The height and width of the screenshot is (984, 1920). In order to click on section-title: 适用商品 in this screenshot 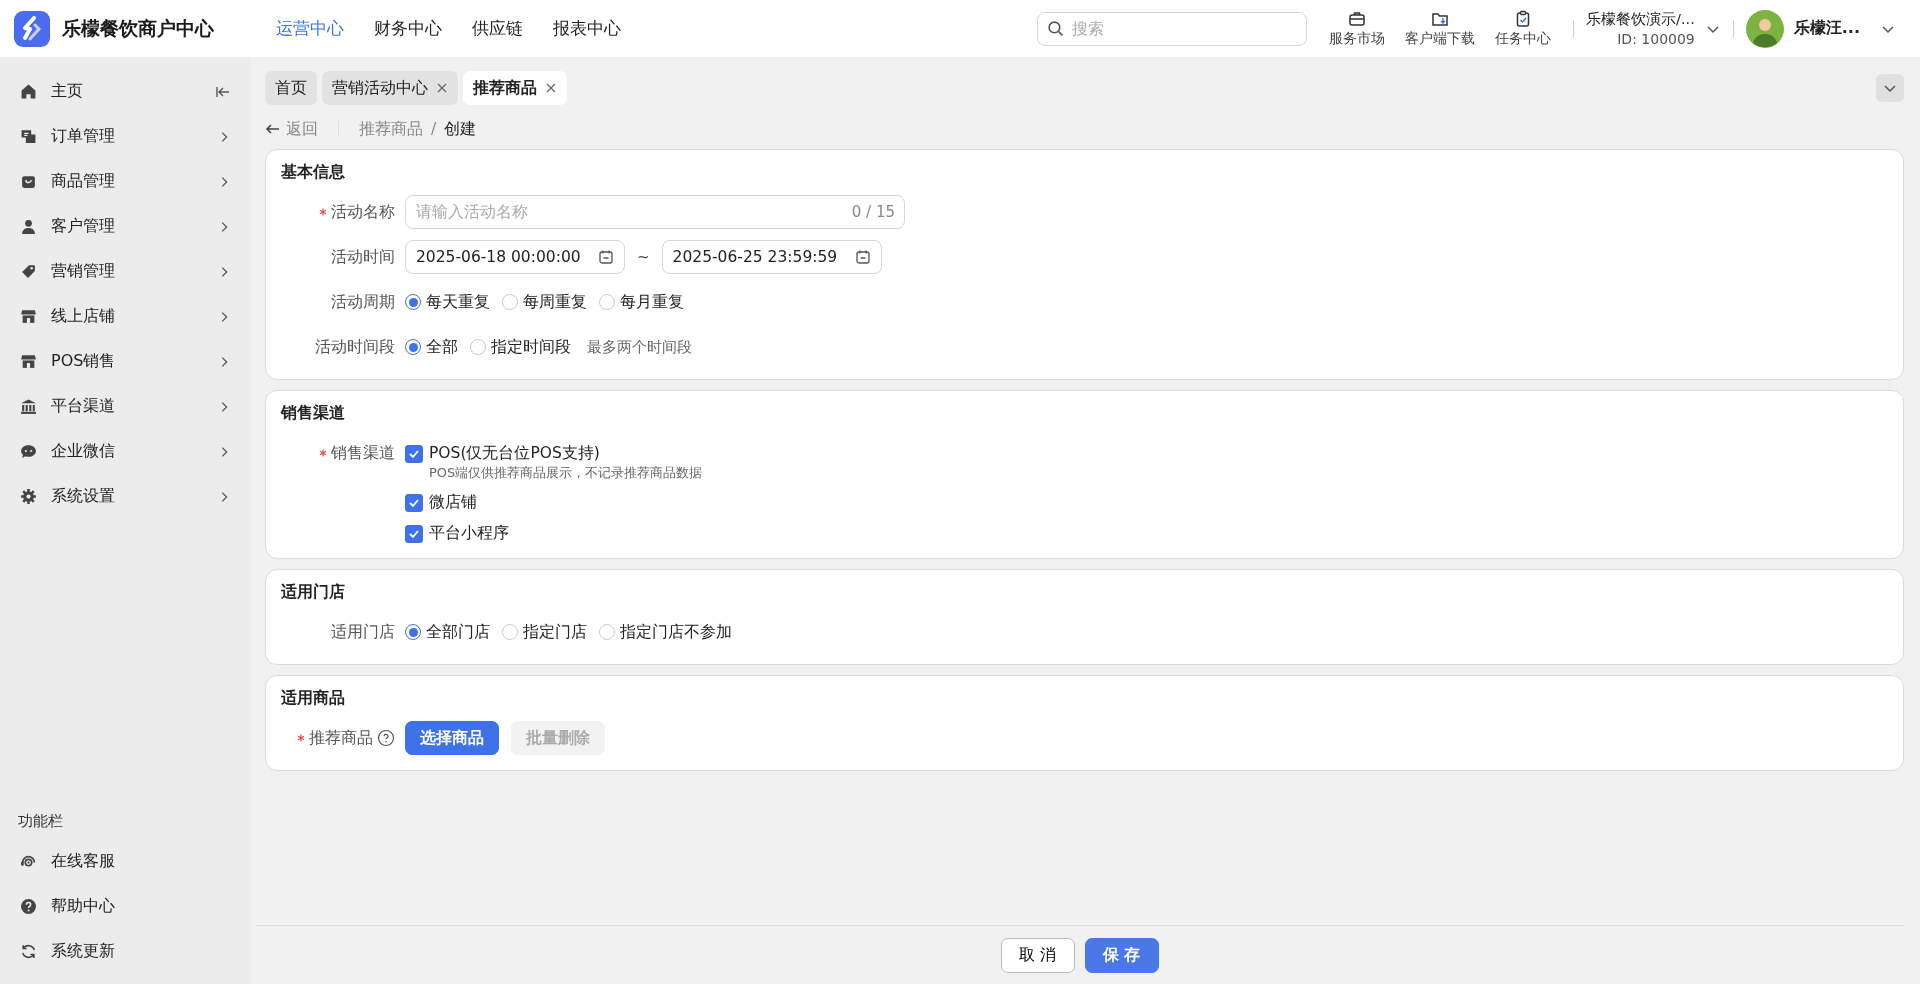, I will do `click(313, 698)`.